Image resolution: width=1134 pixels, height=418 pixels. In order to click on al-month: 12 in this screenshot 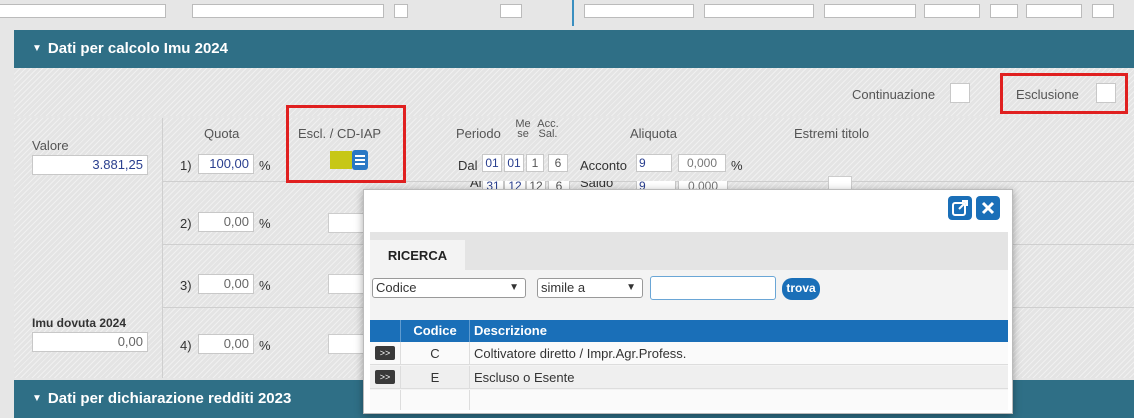, I will do `click(515, 185)`.